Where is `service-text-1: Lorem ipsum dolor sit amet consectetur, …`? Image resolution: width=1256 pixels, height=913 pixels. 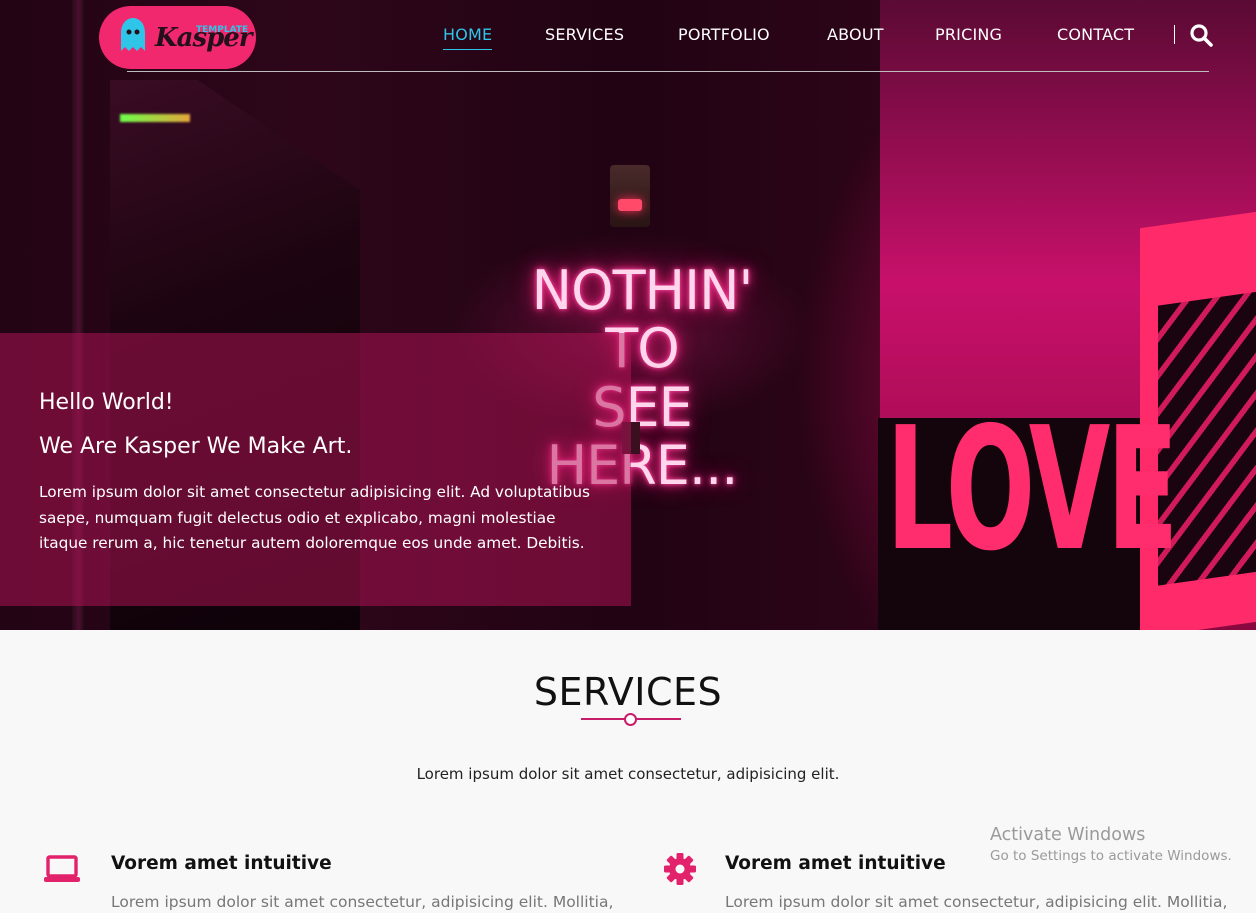 service-text-1: Lorem ipsum dolor sit amet consectetur, … is located at coordinates (362, 902).